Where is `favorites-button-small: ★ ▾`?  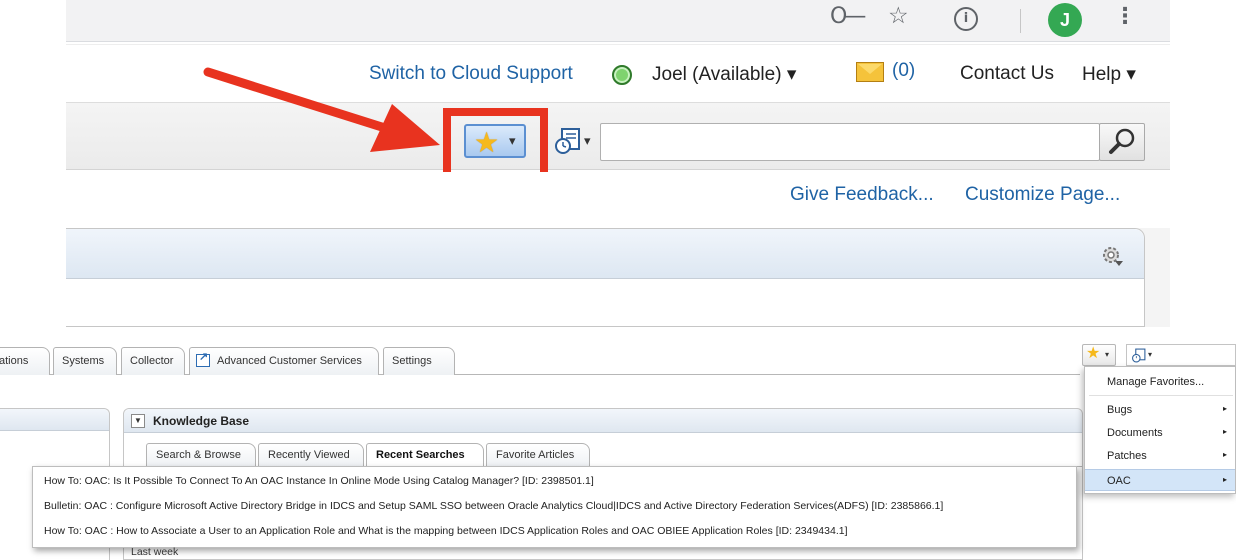 favorites-button-small: ★ ▾ is located at coordinates (1099, 354).